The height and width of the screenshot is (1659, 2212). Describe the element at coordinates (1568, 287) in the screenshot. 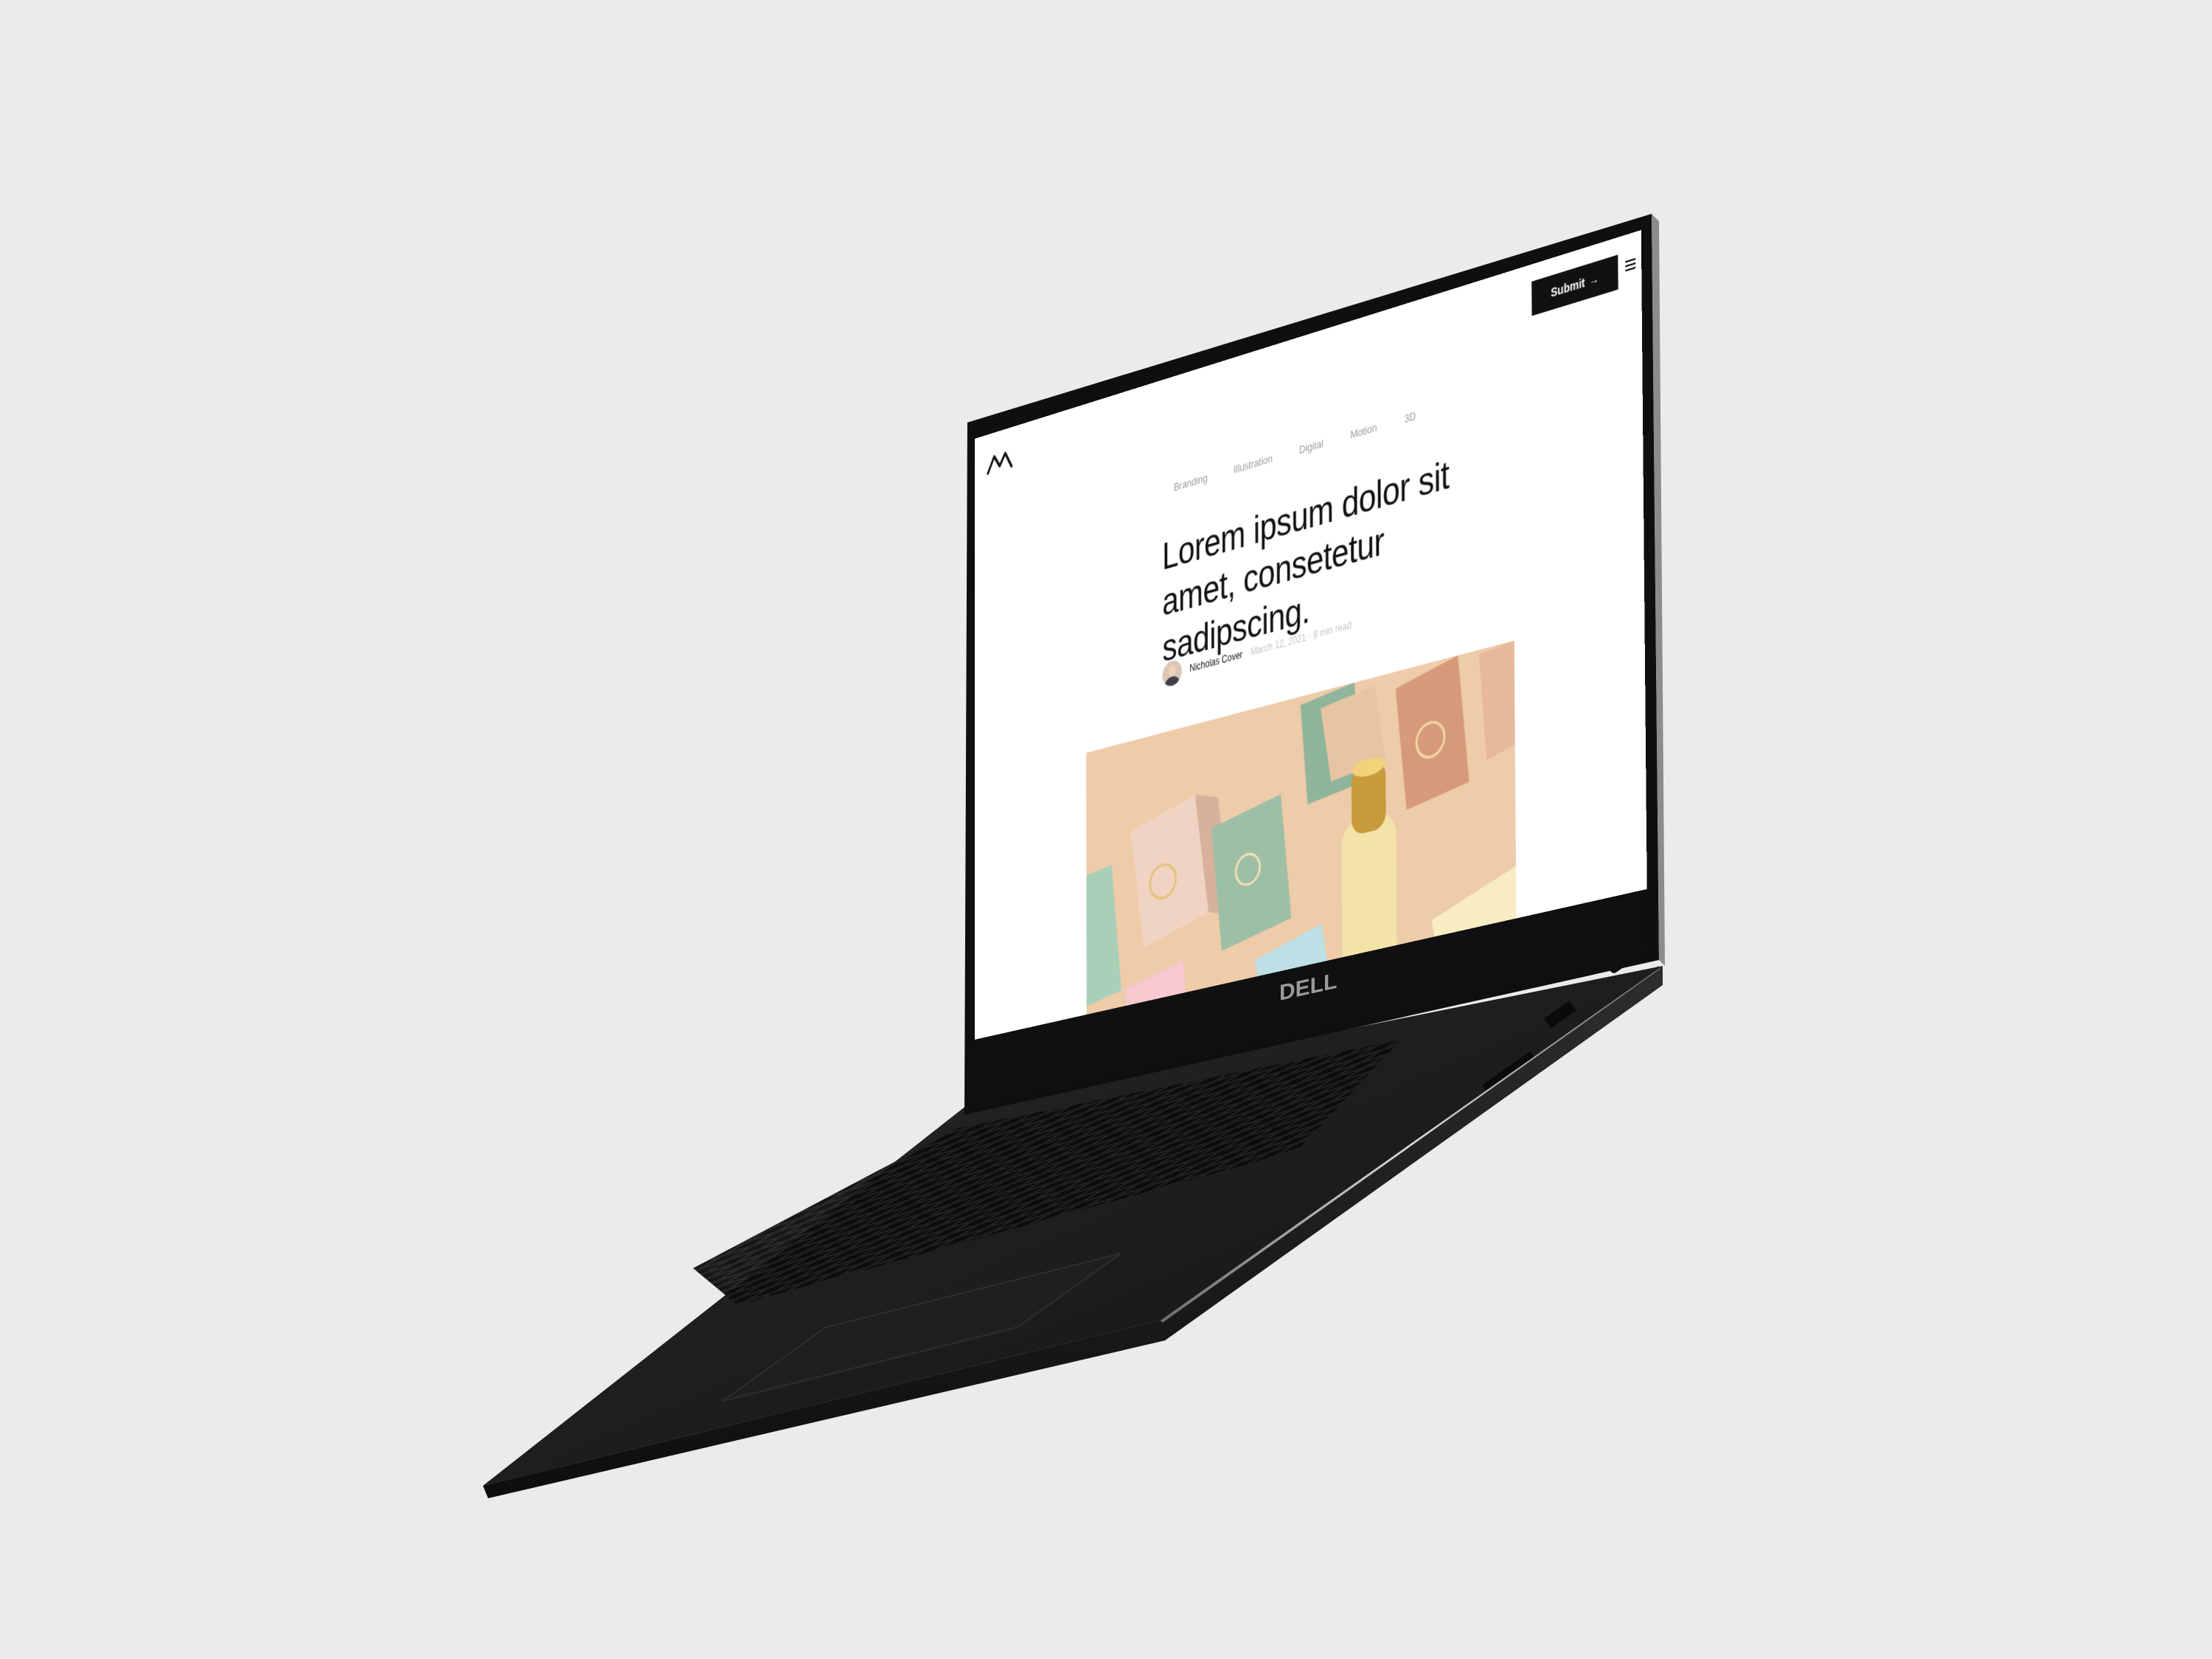

I see `submit-label: Submit` at that location.